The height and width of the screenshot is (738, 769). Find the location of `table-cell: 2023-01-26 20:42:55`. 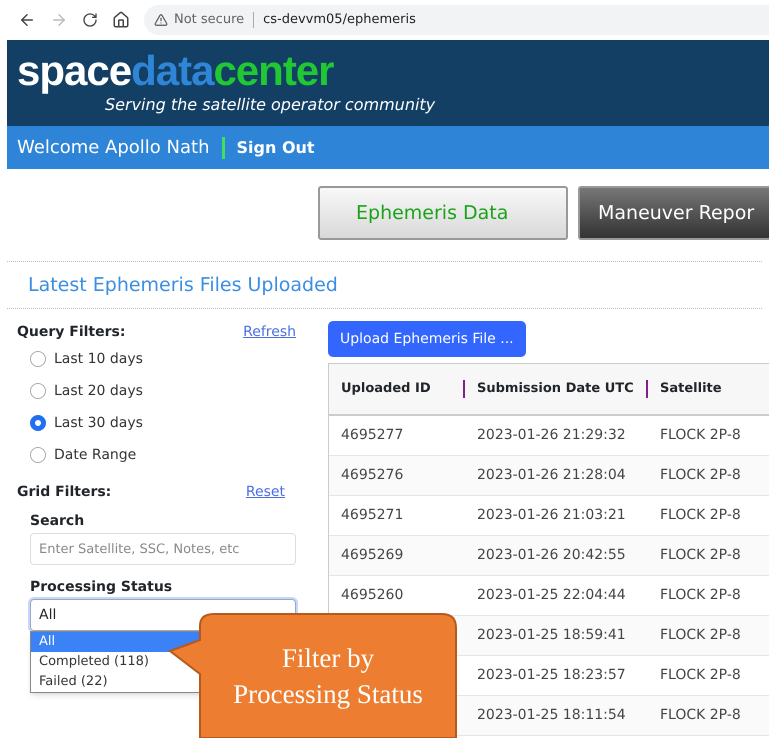

table-cell: 2023-01-26 20:42:55 is located at coordinates (551, 555).